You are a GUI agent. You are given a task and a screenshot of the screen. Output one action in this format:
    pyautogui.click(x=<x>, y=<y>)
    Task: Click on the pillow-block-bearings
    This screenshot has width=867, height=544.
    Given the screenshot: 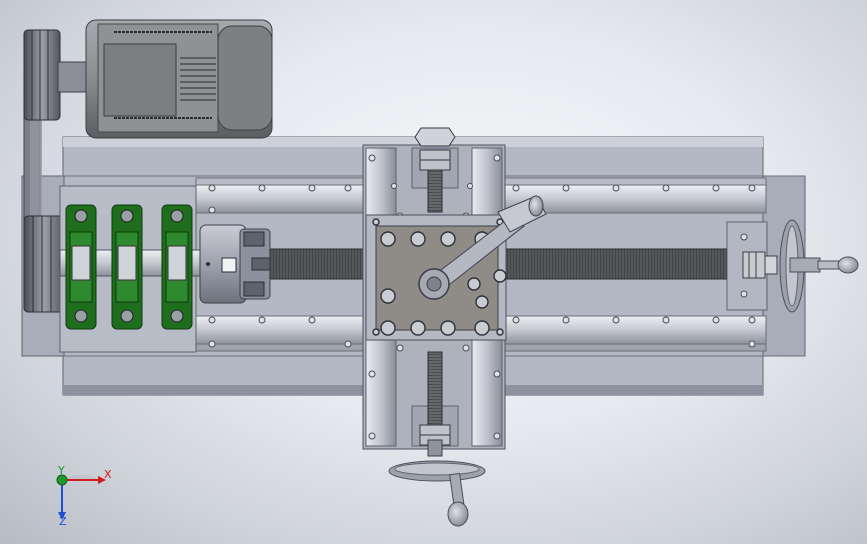 What is the action you would take?
    pyautogui.click(x=129, y=267)
    